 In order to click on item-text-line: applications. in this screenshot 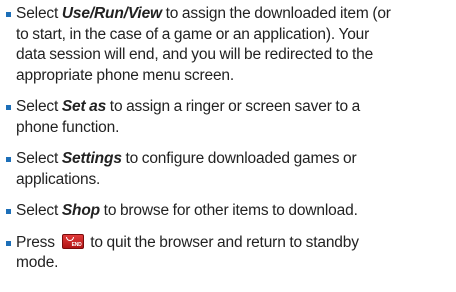, I will do `click(58, 179)`.